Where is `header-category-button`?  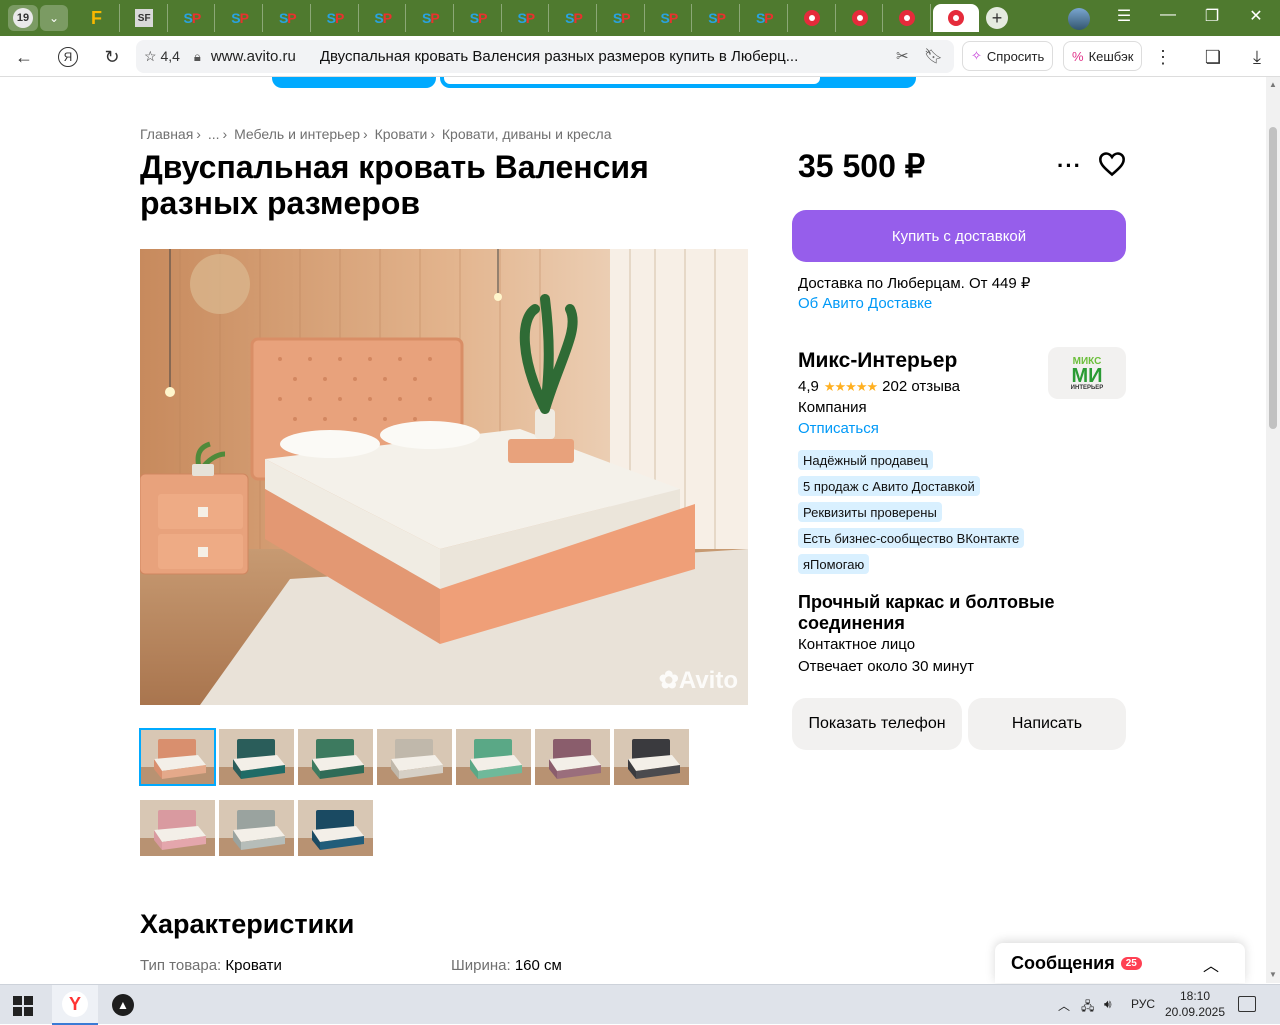 header-category-button is located at coordinates (354, 82).